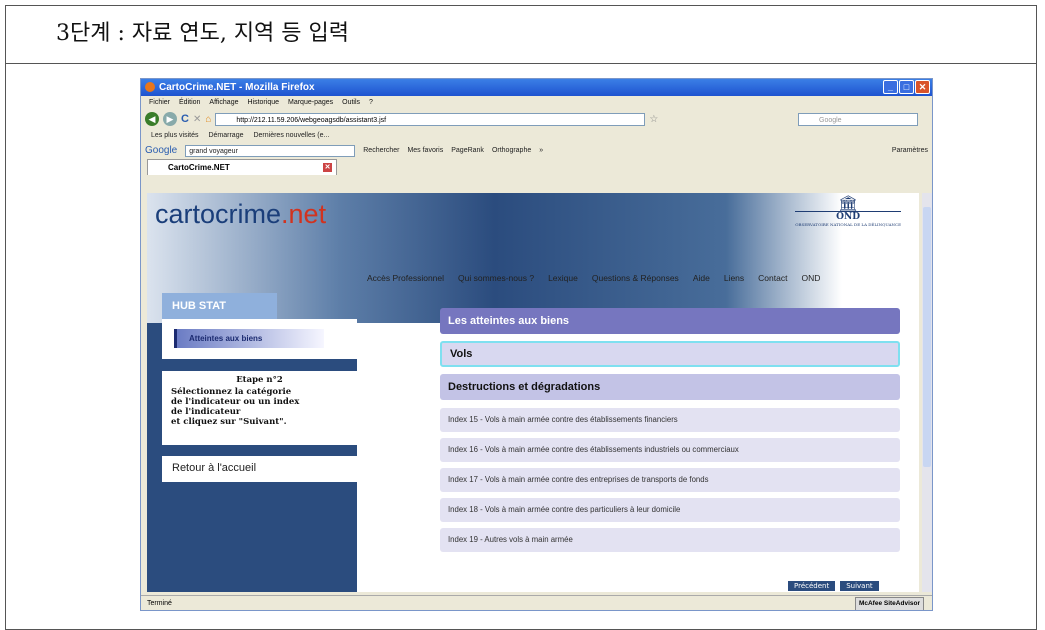 The image size is (1045, 630). Describe the element at coordinates (219, 306) in the screenshot. I see `hub-stat-title: HUB STAT` at that location.